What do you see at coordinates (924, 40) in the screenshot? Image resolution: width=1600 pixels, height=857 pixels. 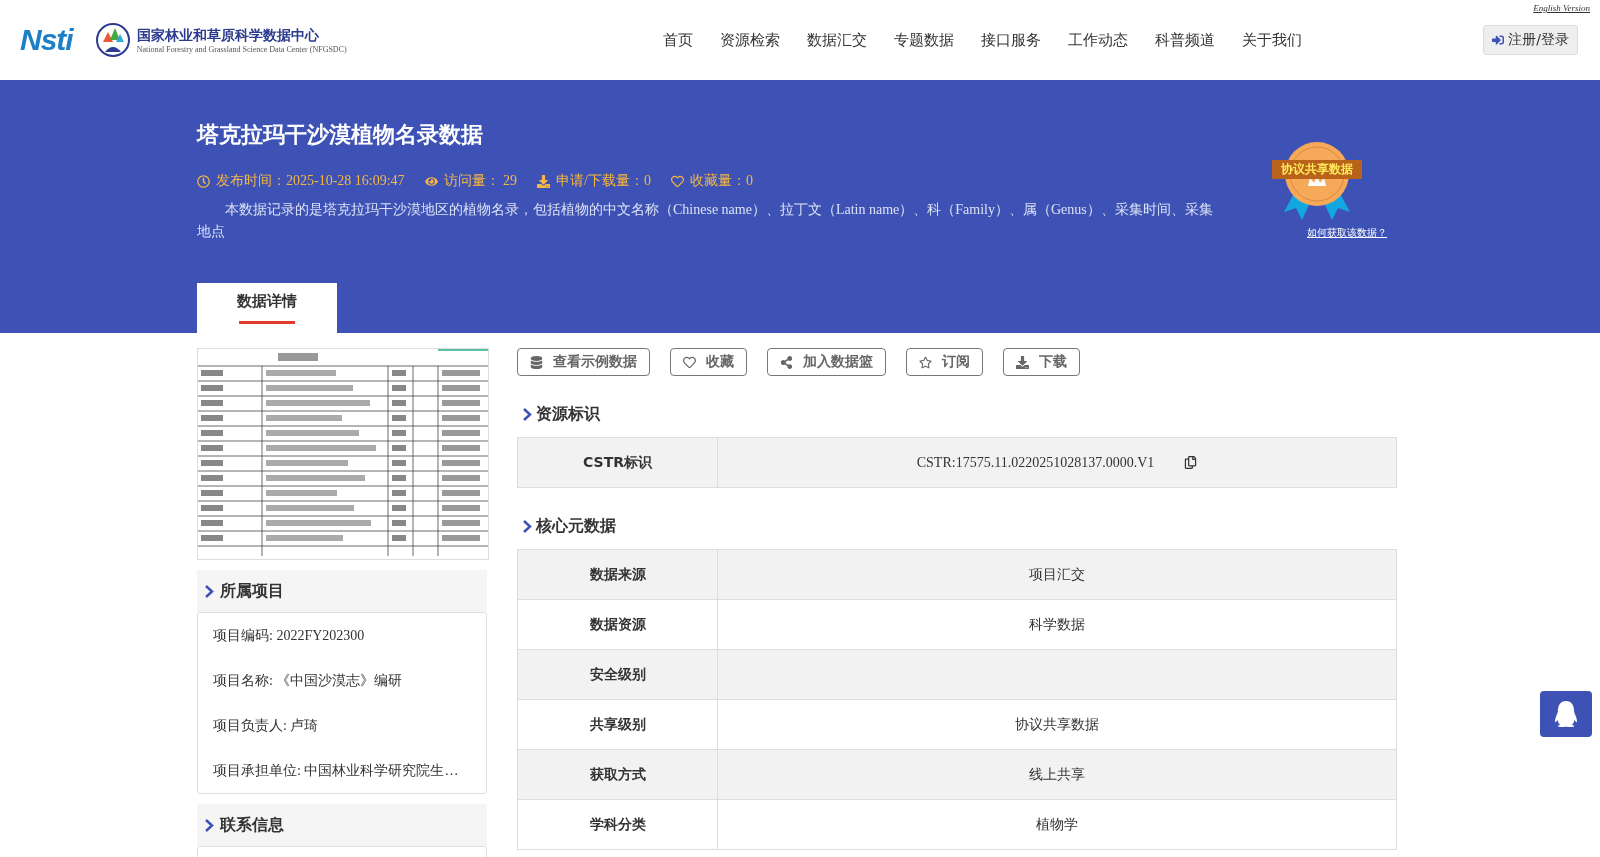 I see `nav-link: 专题数据` at bounding box center [924, 40].